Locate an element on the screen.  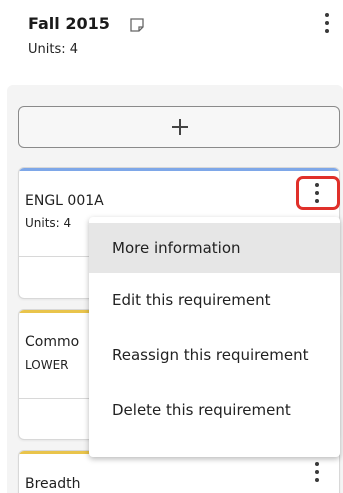
menu-item-more-information: More information is located at coordinates (214, 248).